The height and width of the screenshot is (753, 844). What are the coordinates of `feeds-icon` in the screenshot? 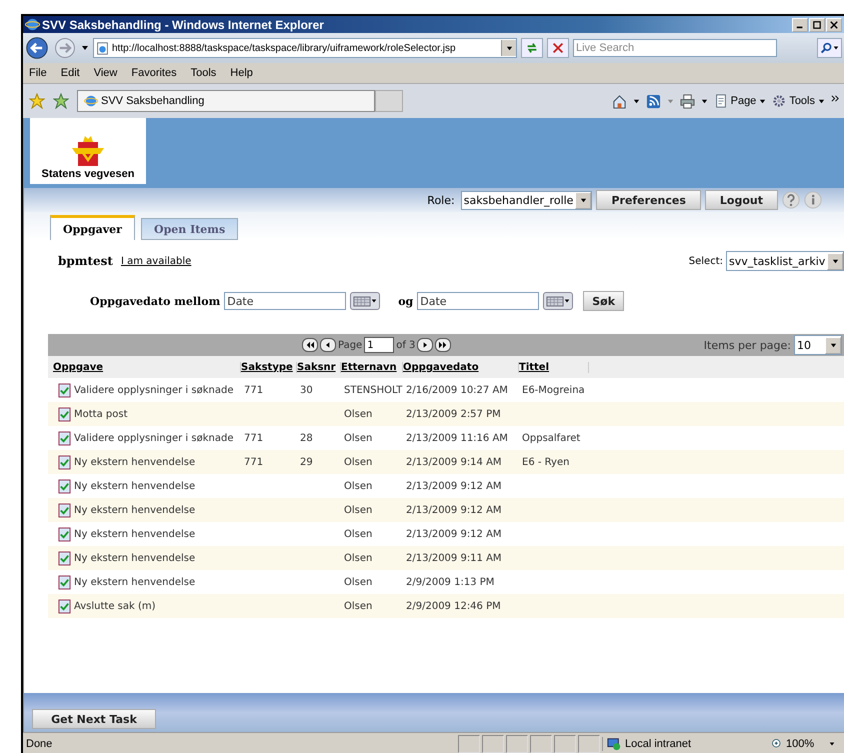 It's located at (653, 101).